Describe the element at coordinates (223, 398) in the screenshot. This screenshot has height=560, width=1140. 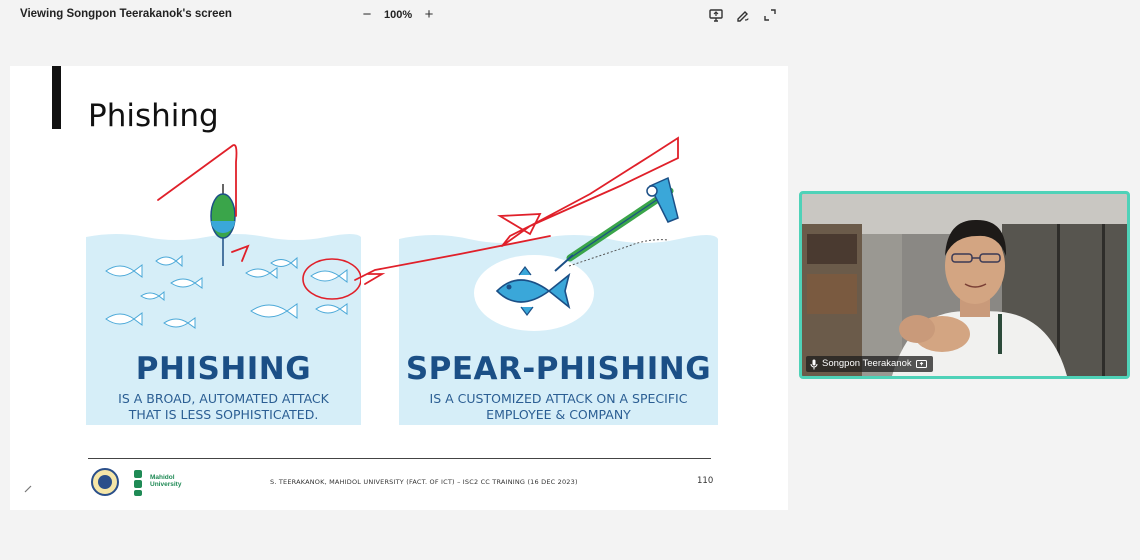
I see `phishing-desc-line1: IS A BROAD, AUTOMATED ATTACK` at that location.